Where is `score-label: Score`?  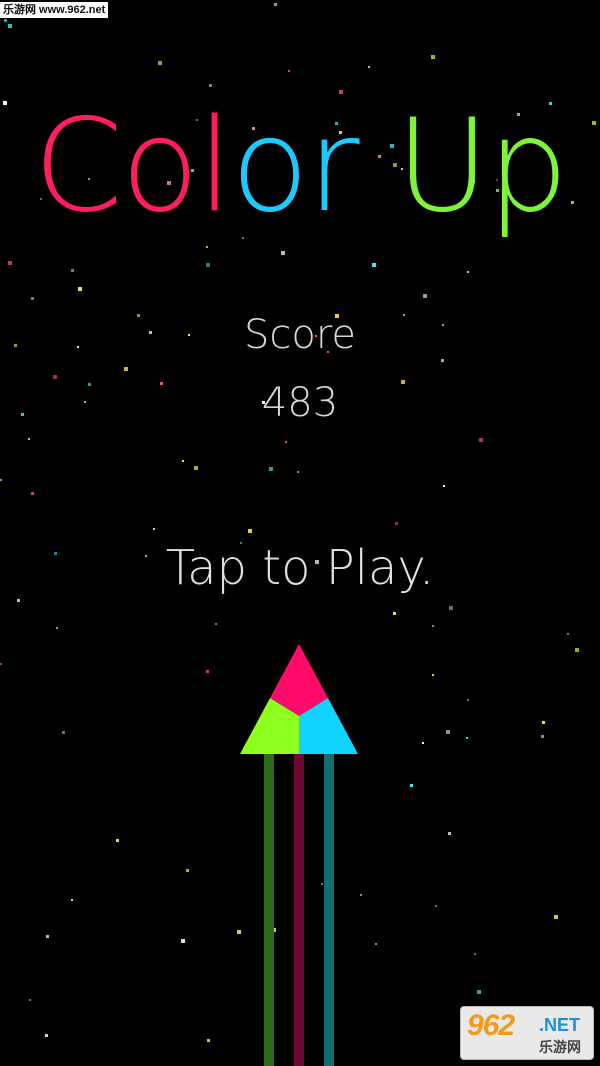
score-label: Score is located at coordinates (300, 335).